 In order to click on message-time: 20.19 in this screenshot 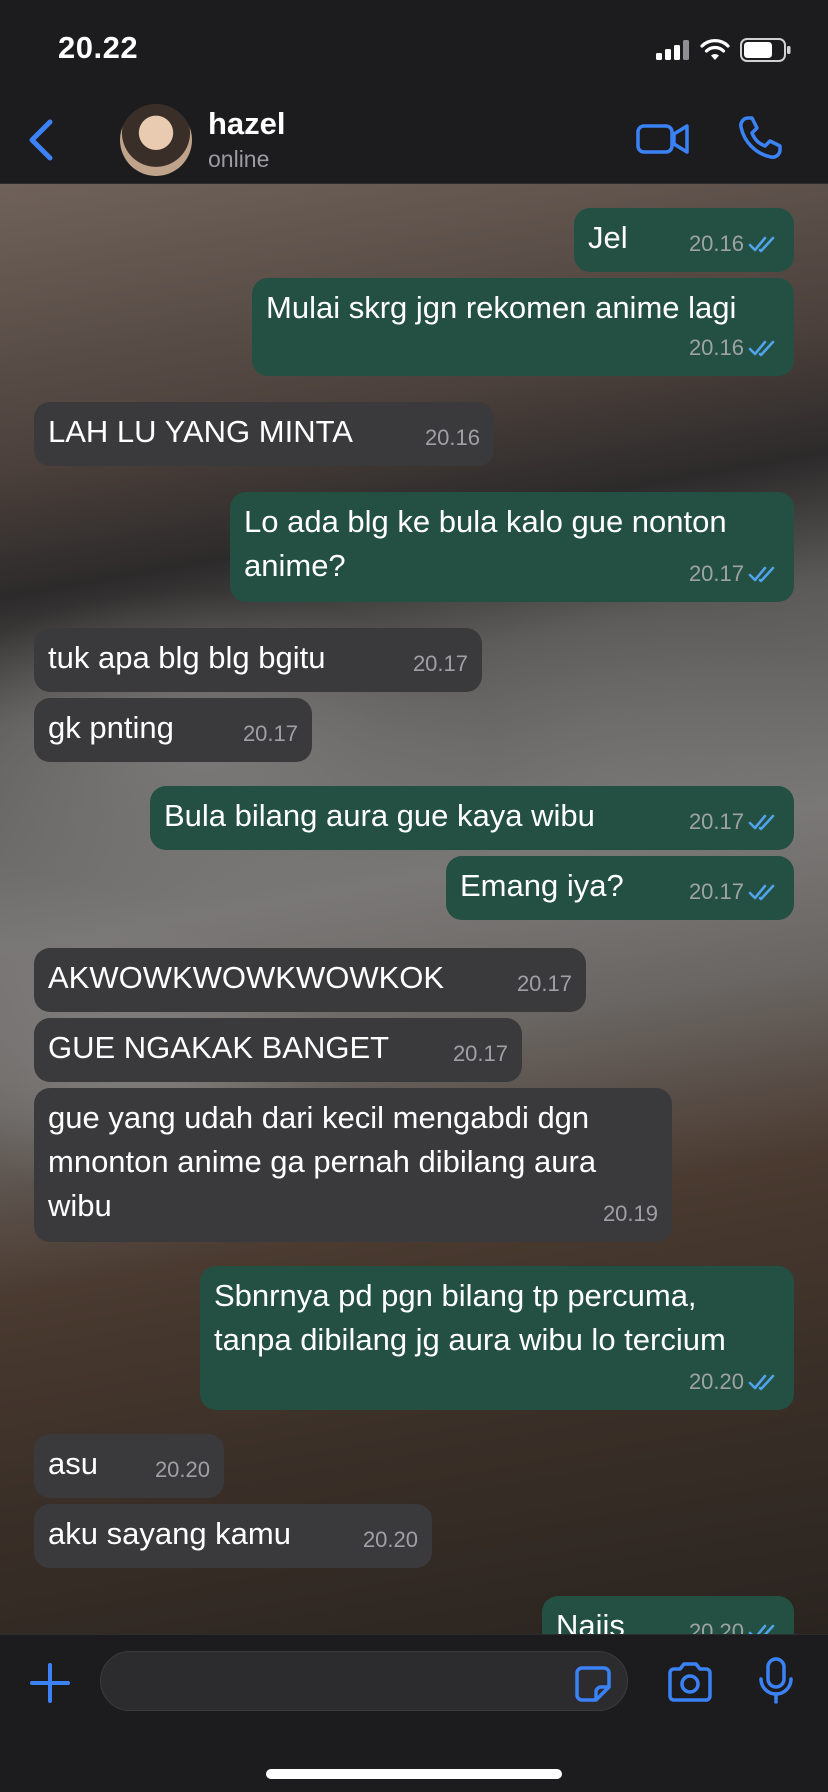, I will do `click(630, 1213)`.